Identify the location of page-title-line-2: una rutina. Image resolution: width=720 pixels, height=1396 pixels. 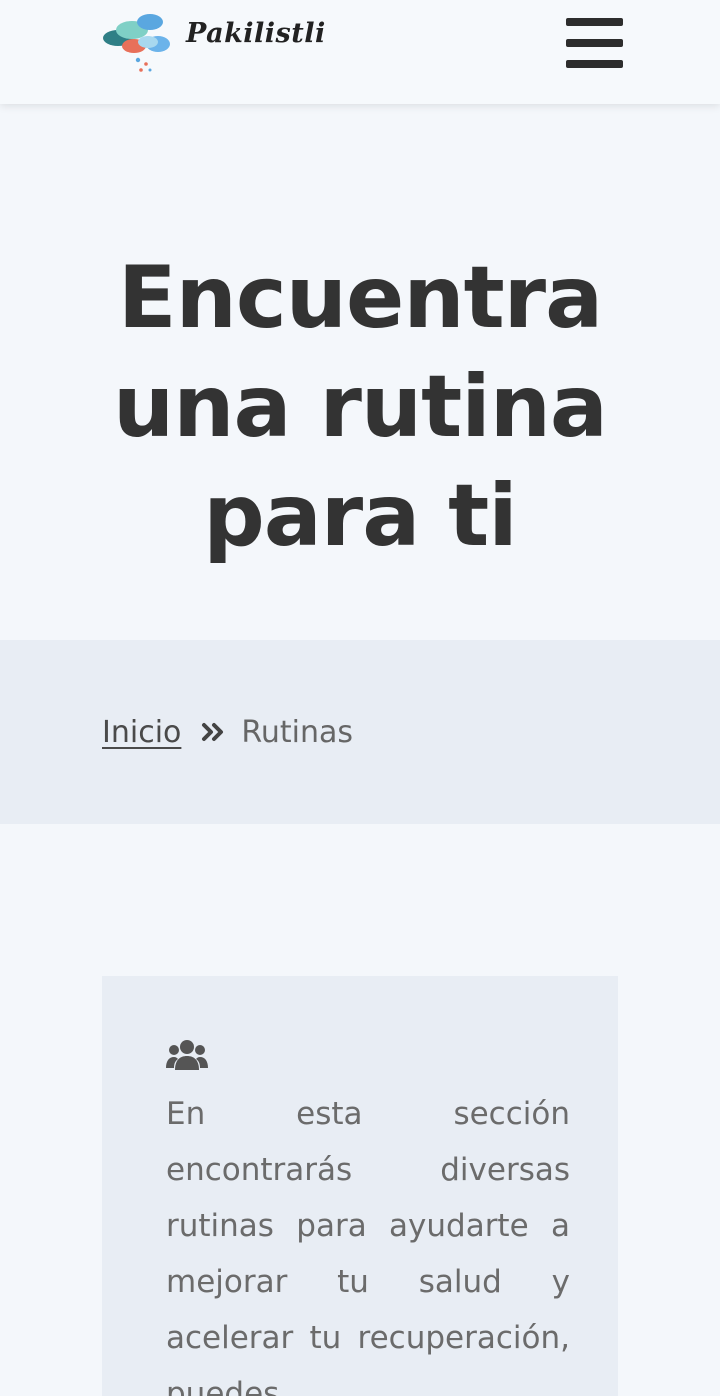
(360, 407).